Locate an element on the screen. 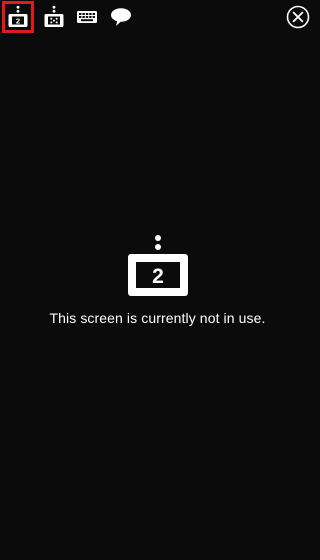 This screenshot has height=560, width=320. keyboard-button is located at coordinates (87, 17).